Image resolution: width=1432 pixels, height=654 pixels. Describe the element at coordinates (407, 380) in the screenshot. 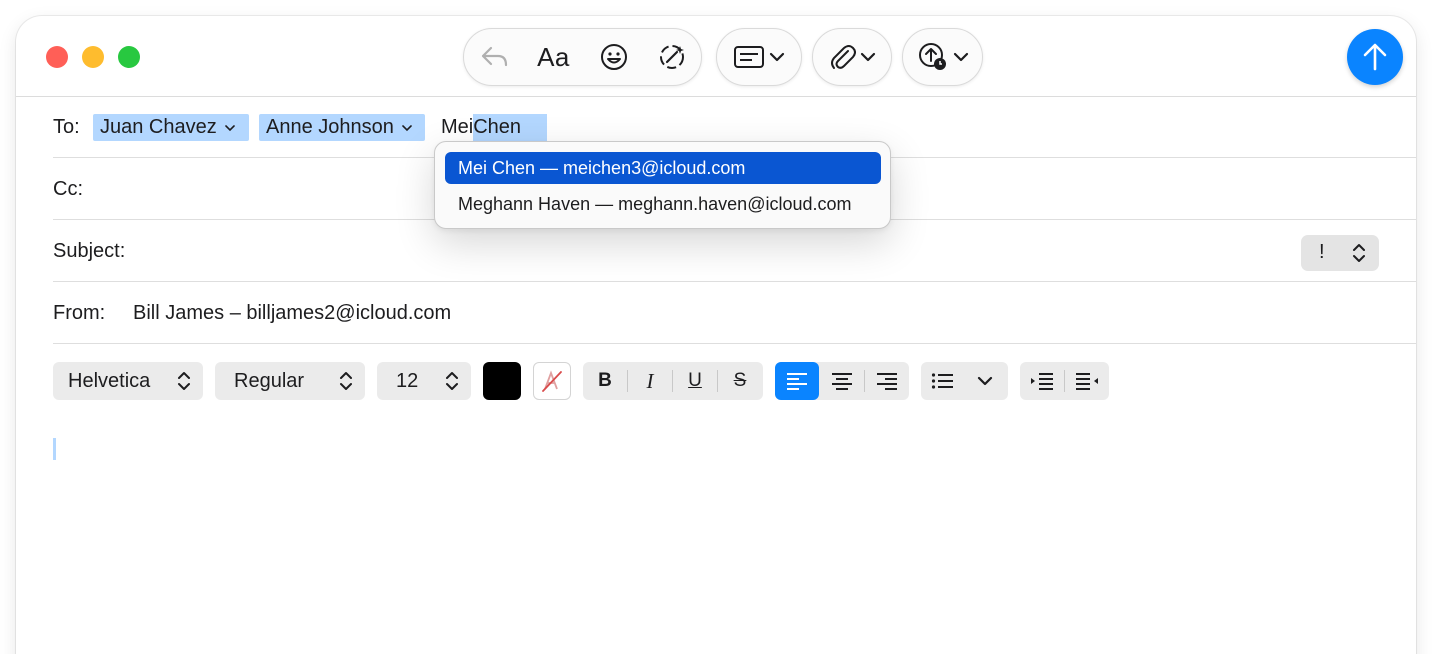

I see `font-size-value: 12` at that location.